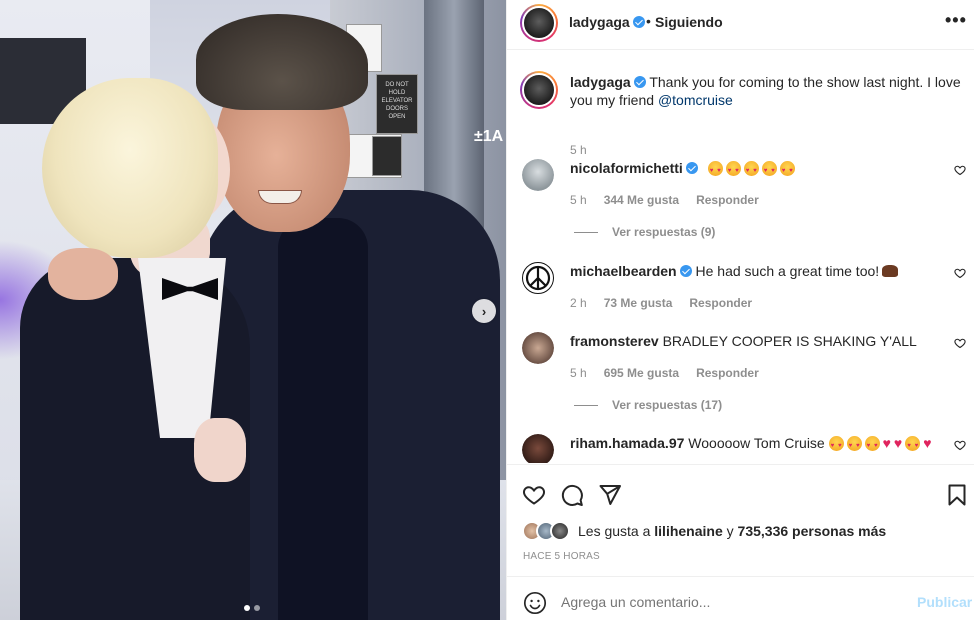  I want to click on author-username-link: ladygaga, so click(599, 22).